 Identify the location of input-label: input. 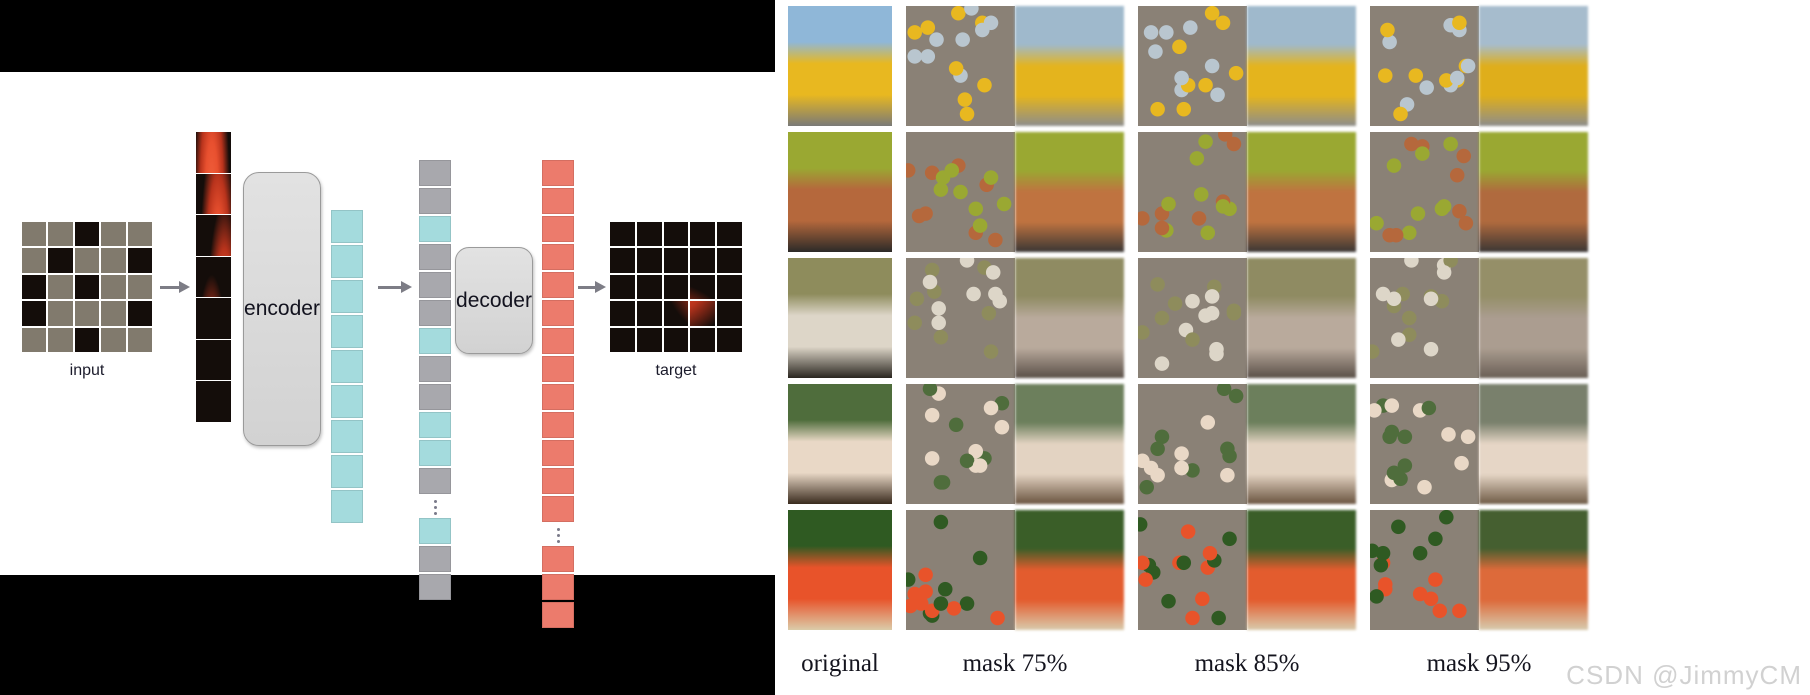
(87, 370).